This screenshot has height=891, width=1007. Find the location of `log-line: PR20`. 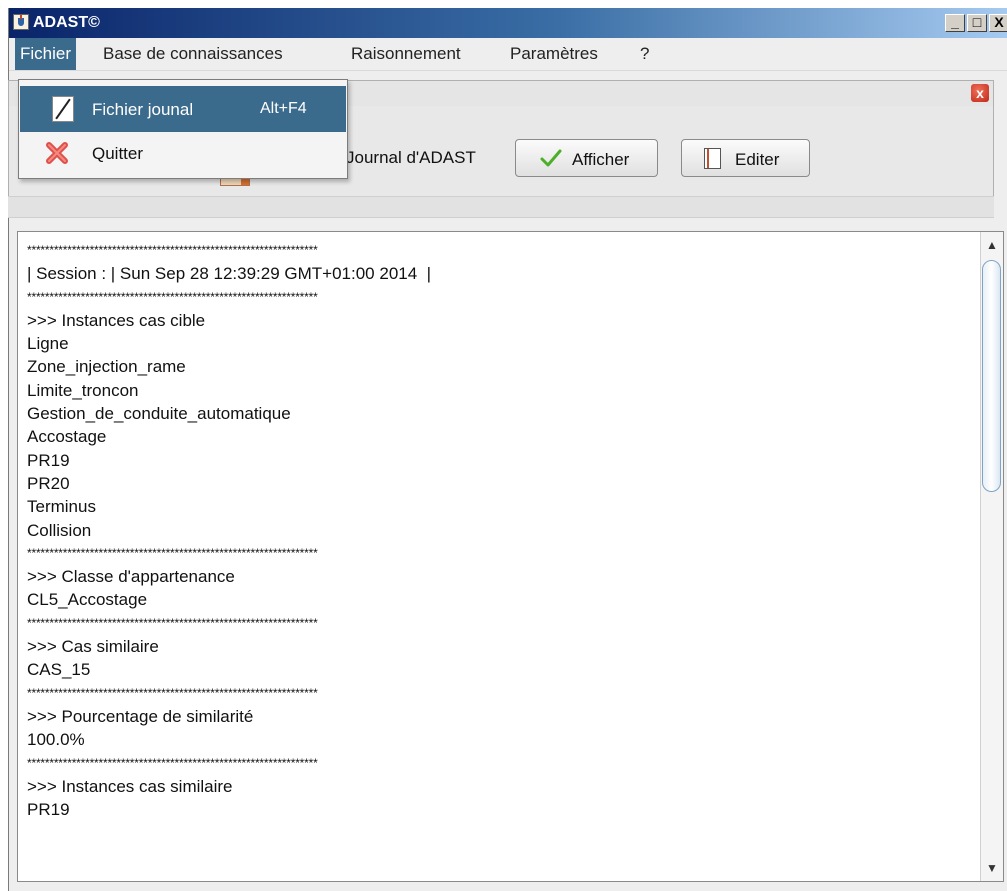

log-line: PR20 is located at coordinates (48, 483).